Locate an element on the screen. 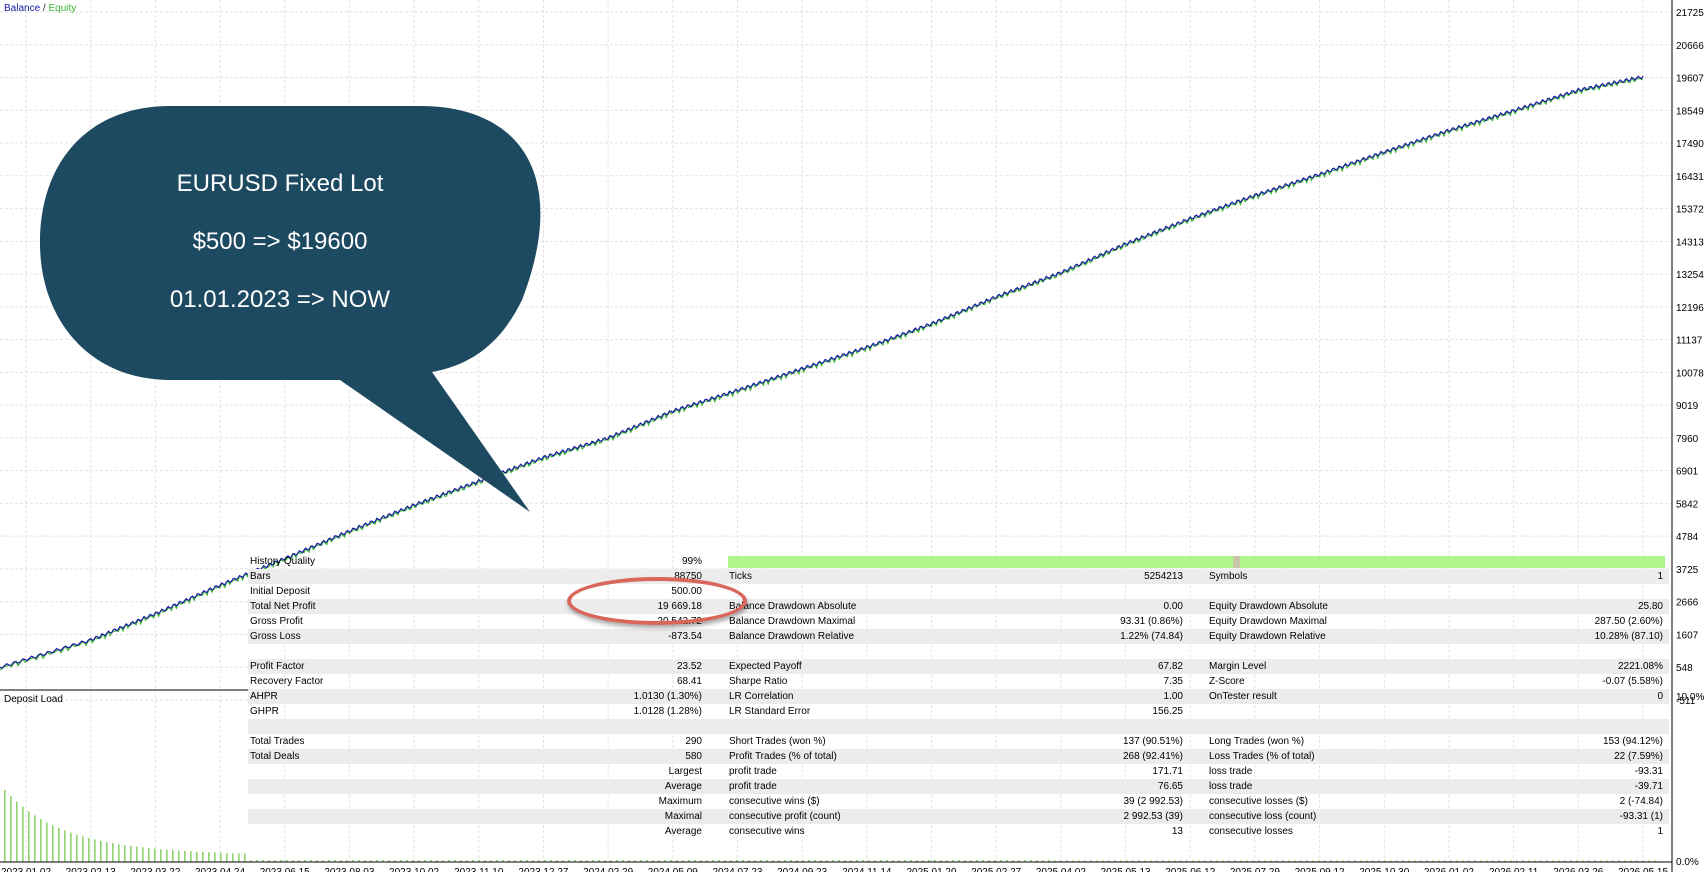  x-tick-label: 2024.05.09 is located at coordinates (673, 869).